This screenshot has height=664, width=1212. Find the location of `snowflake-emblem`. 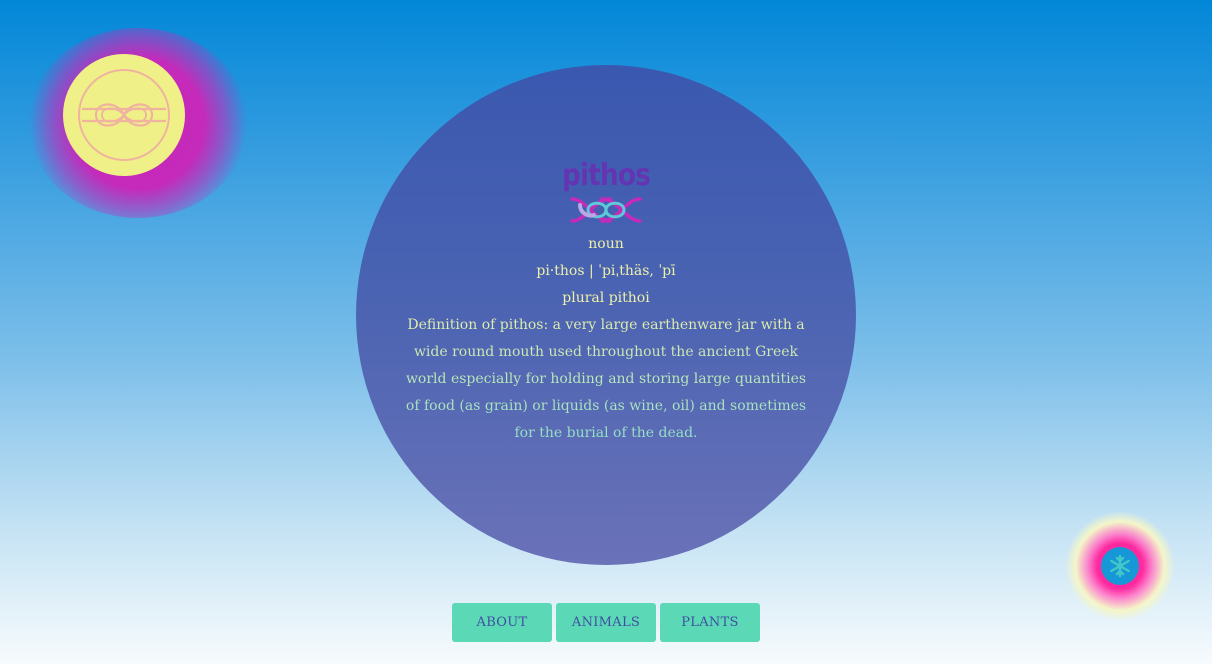

snowflake-emblem is located at coordinates (1120, 566).